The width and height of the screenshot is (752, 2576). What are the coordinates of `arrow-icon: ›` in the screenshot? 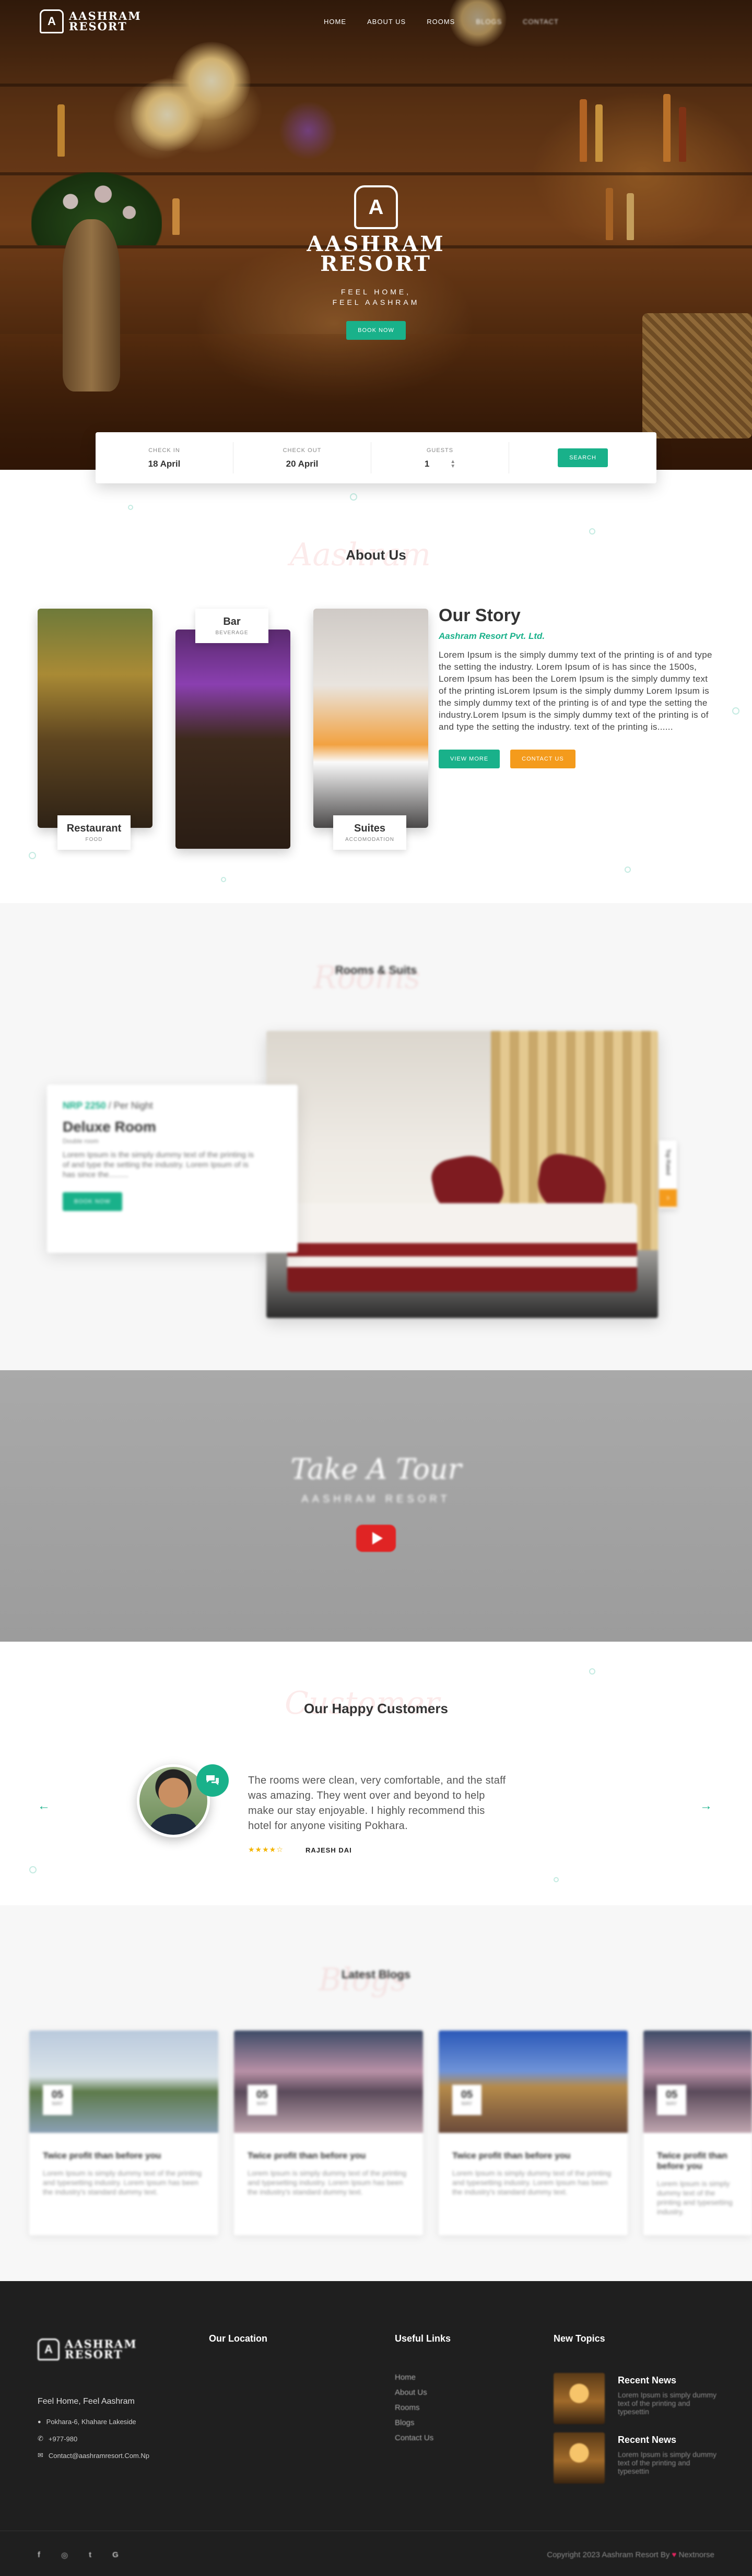 It's located at (668, 1198).